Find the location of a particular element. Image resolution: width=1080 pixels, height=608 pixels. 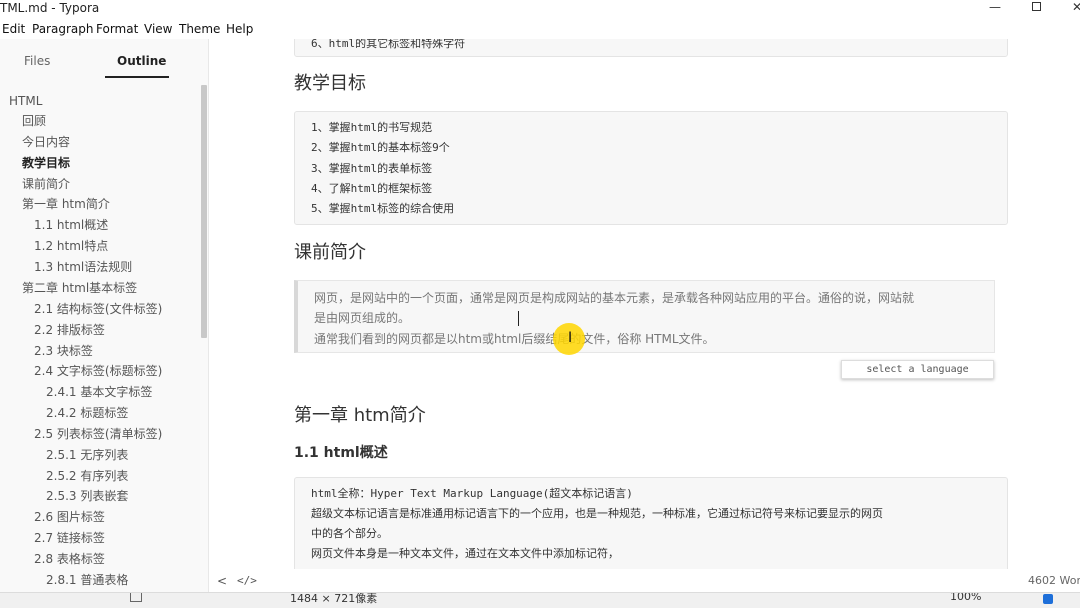

menu-view: View is located at coordinates (158, 29).